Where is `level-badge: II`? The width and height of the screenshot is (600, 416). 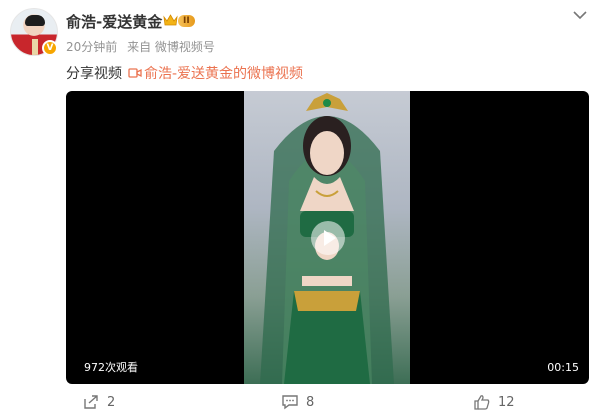
level-badge: II is located at coordinates (186, 21).